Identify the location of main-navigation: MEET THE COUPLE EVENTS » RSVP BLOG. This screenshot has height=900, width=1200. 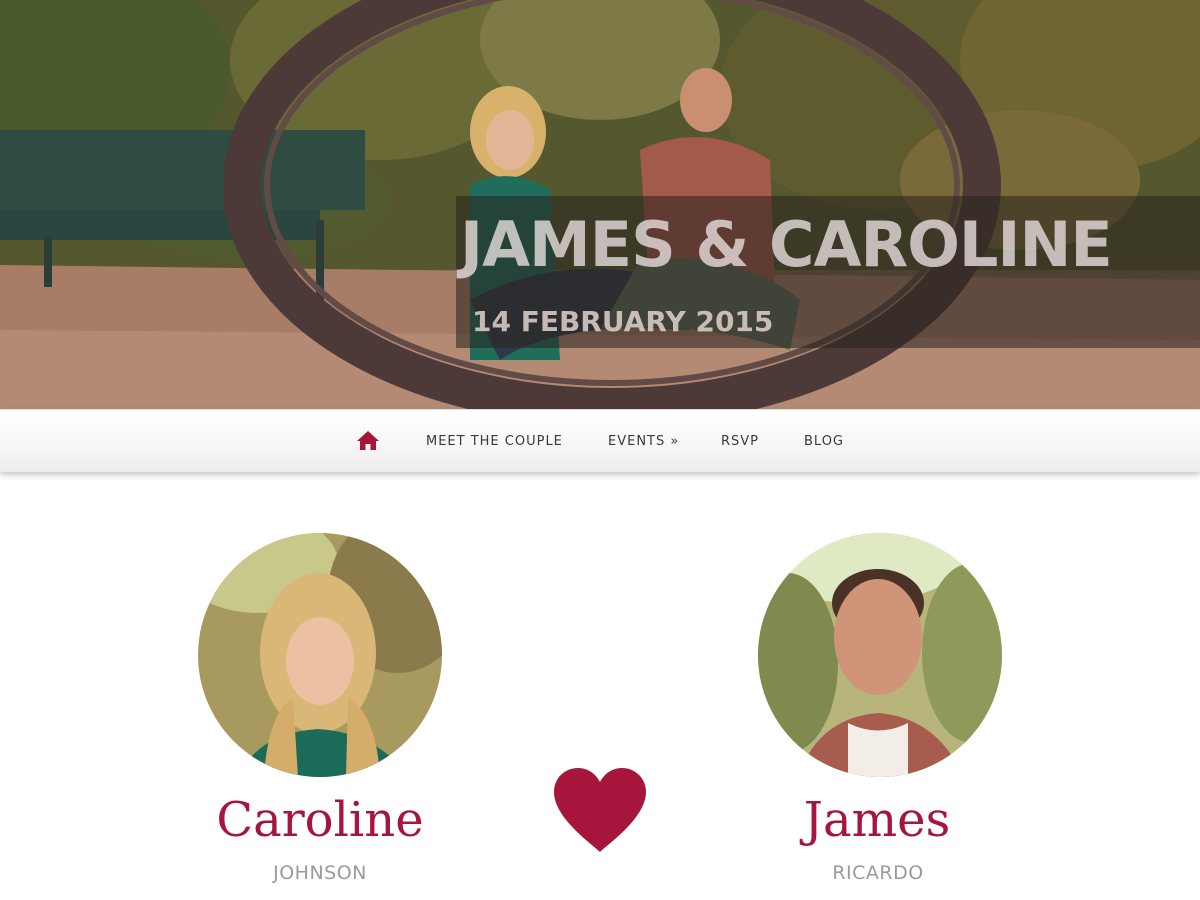
(600, 440).